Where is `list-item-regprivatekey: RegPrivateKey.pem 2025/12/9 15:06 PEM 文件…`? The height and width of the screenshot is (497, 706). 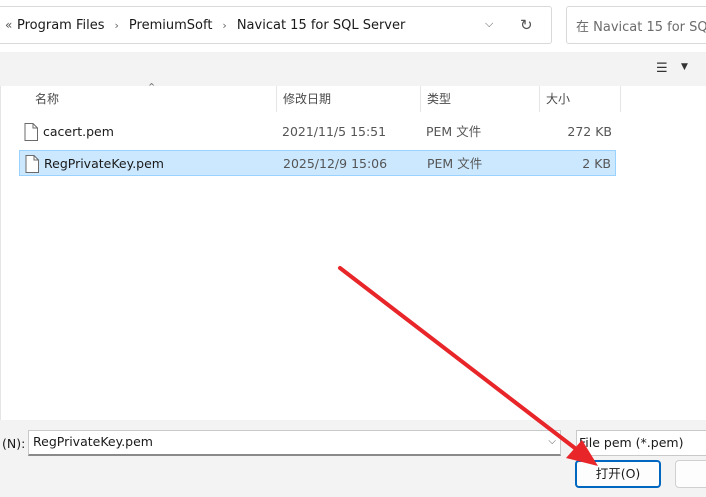 list-item-regprivatekey: RegPrivateKey.pem 2025/12/9 15:06 PEM 文件… is located at coordinates (317, 163).